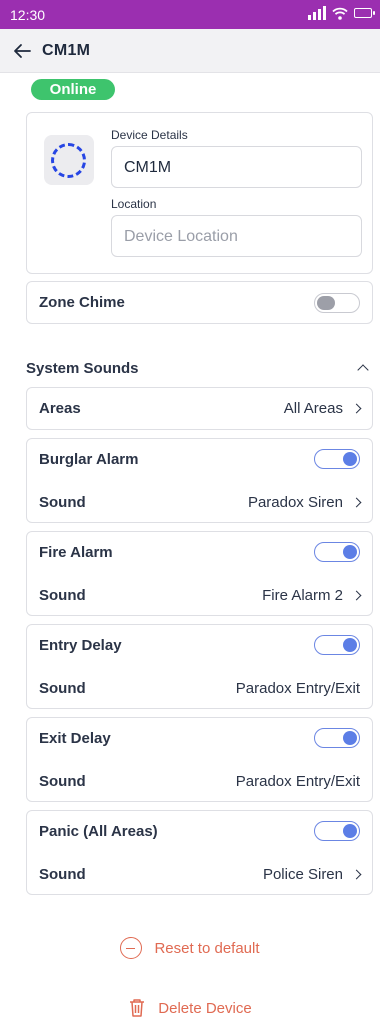 This screenshot has width=380, height=1019. I want to click on panic-sound-value: Police Siren, so click(312, 874).